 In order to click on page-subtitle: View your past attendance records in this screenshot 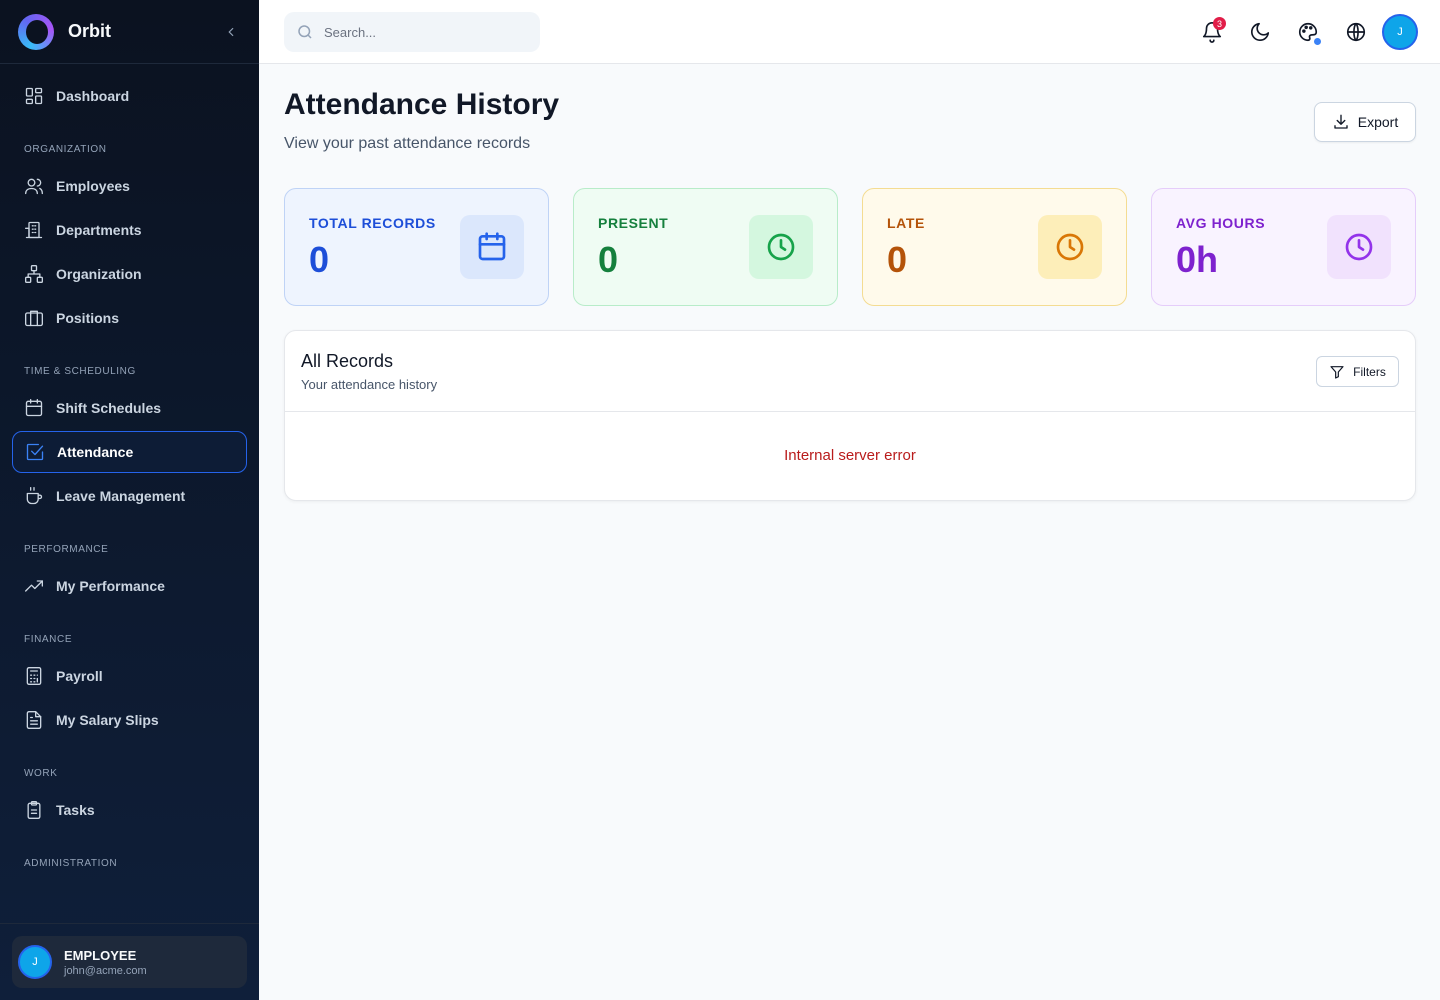, I will do `click(407, 143)`.